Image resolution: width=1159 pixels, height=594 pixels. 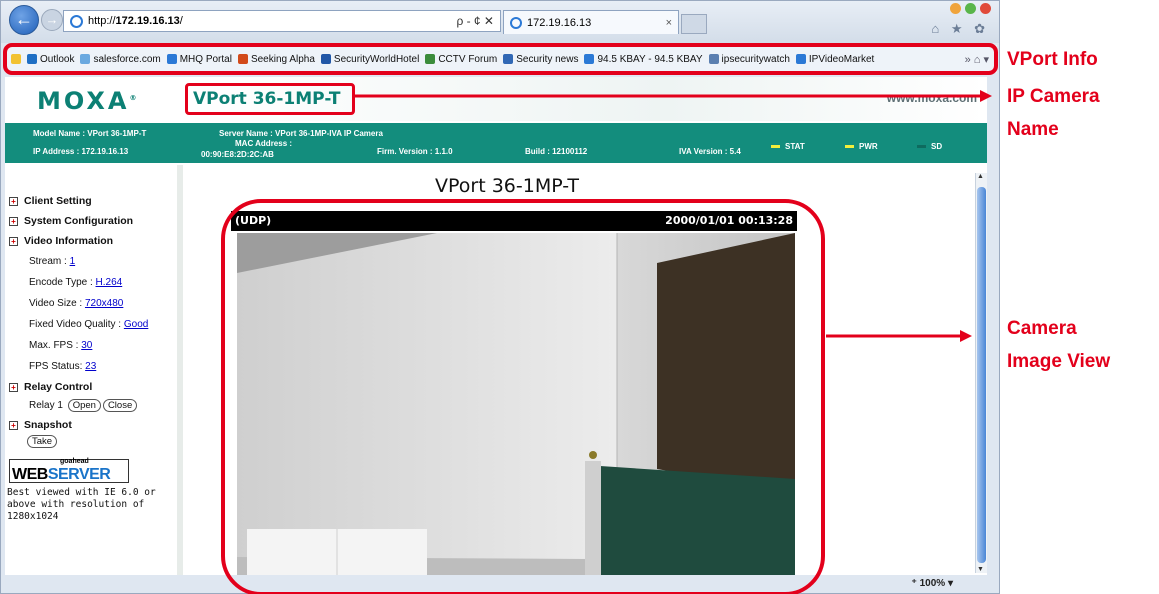 I want to click on back-button: ←, so click(x=24, y=20).